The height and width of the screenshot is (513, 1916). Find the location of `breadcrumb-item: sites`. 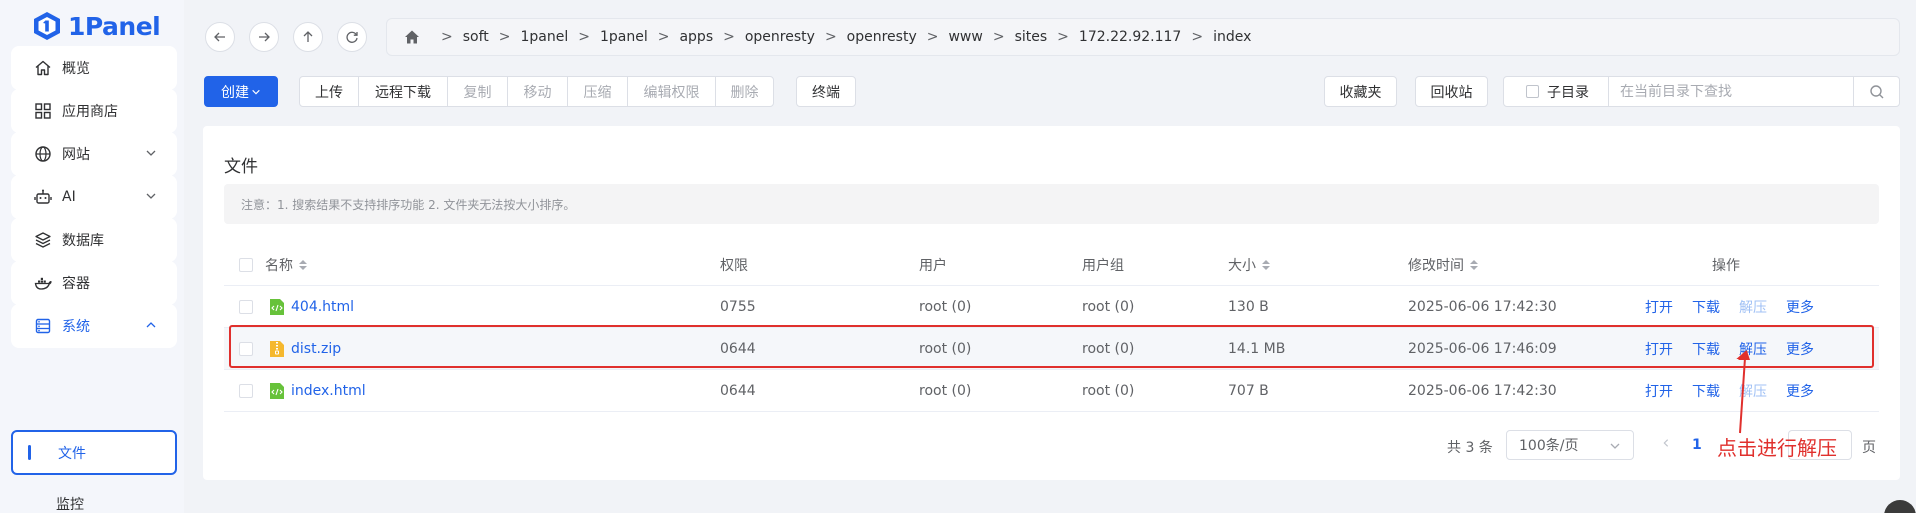

breadcrumb-item: sites is located at coordinates (1031, 37).